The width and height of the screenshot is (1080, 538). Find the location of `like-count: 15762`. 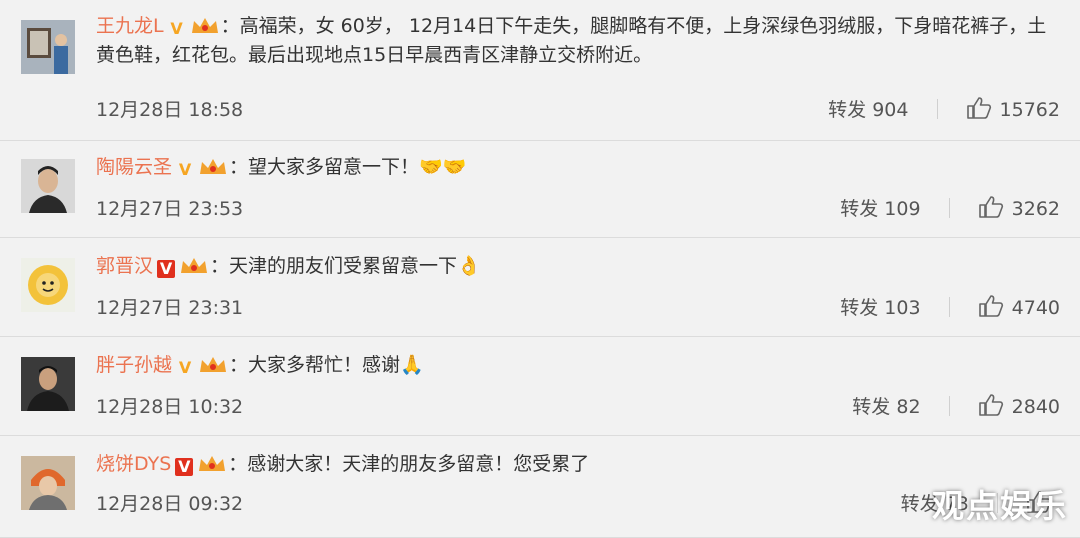

like-count: 15762 is located at coordinates (1029, 110).